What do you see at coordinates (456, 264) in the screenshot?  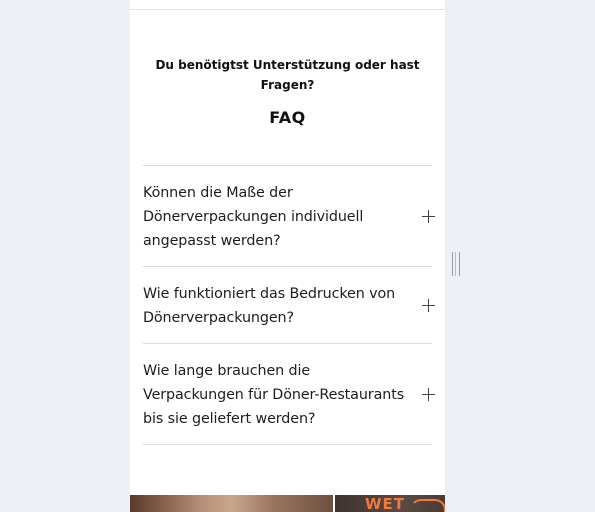 I see `scroll-handle` at bounding box center [456, 264].